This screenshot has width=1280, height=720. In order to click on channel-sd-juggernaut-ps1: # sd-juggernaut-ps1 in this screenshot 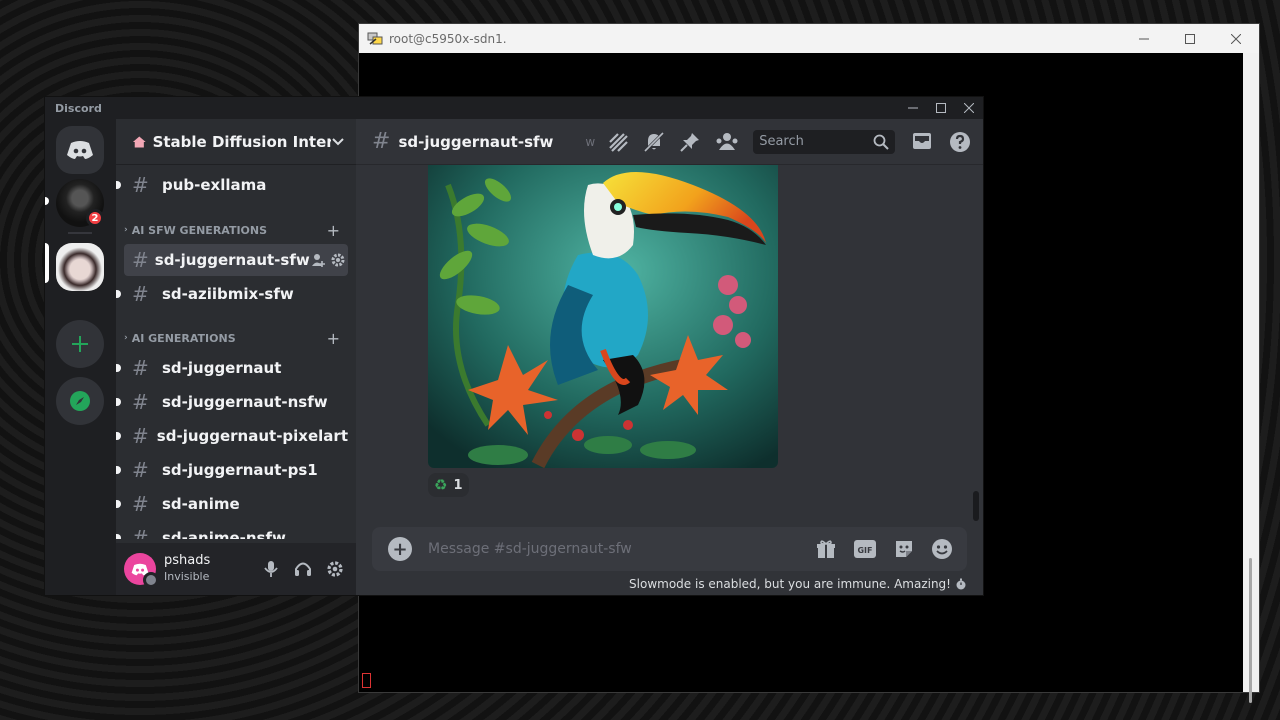, I will do `click(232, 470)`.